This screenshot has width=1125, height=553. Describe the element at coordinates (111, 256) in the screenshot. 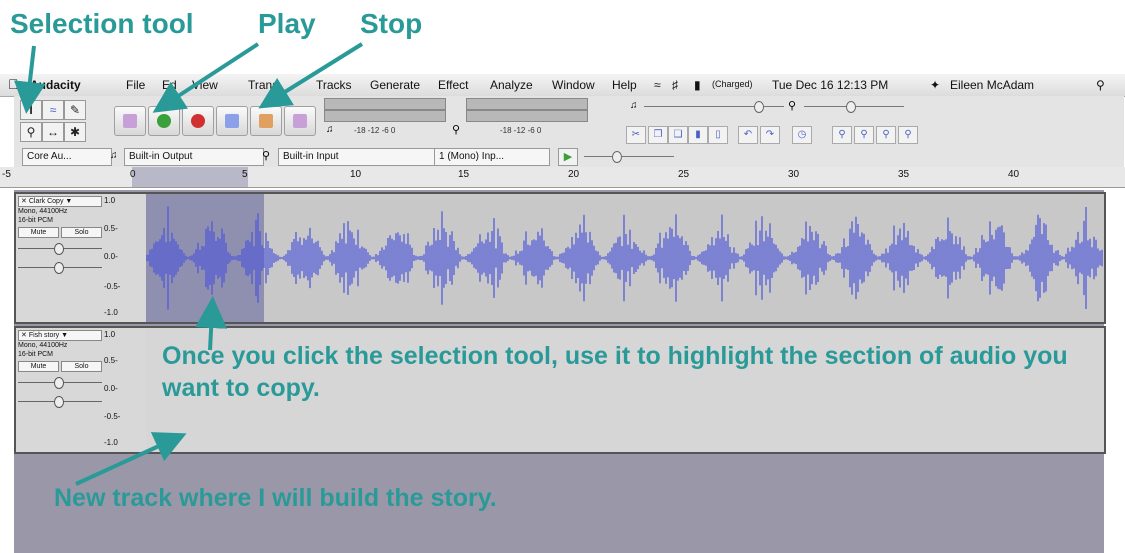

I see `scale-label: 0.0-` at that location.